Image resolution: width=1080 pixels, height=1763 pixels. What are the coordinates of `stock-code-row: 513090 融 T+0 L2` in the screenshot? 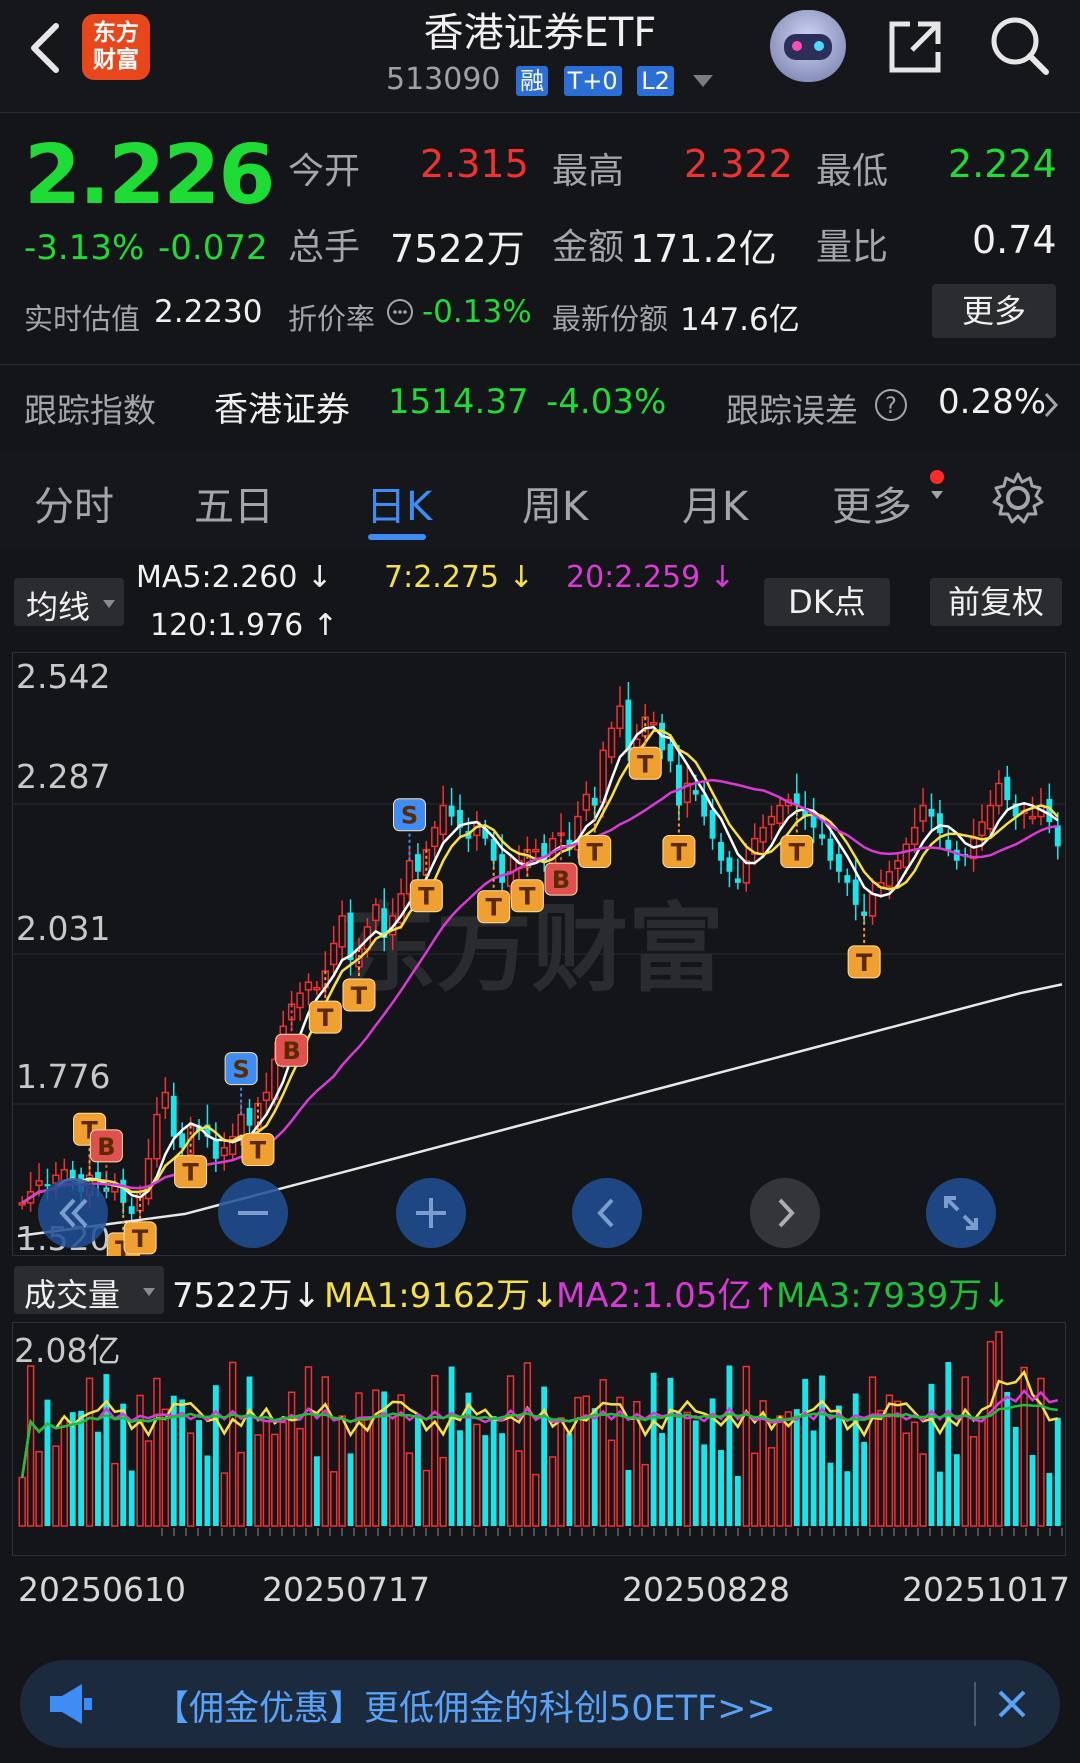 It's located at (550, 79).